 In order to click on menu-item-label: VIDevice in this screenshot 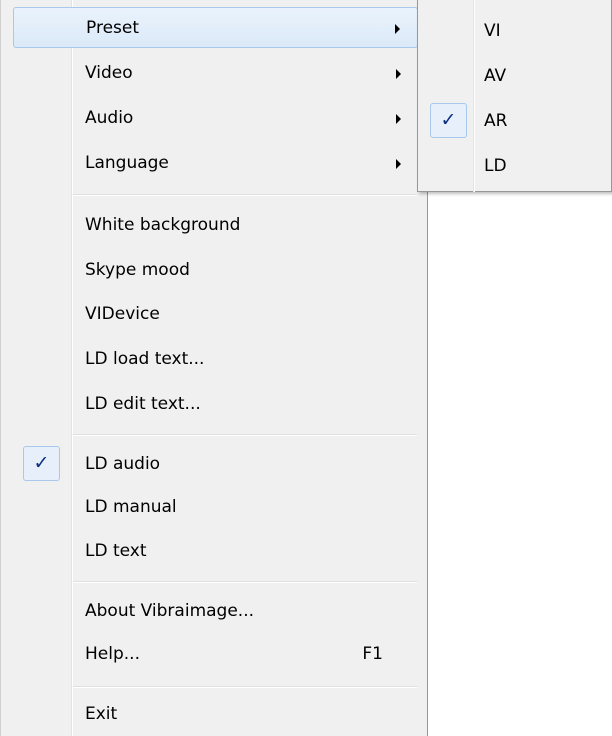, I will do `click(122, 314)`.